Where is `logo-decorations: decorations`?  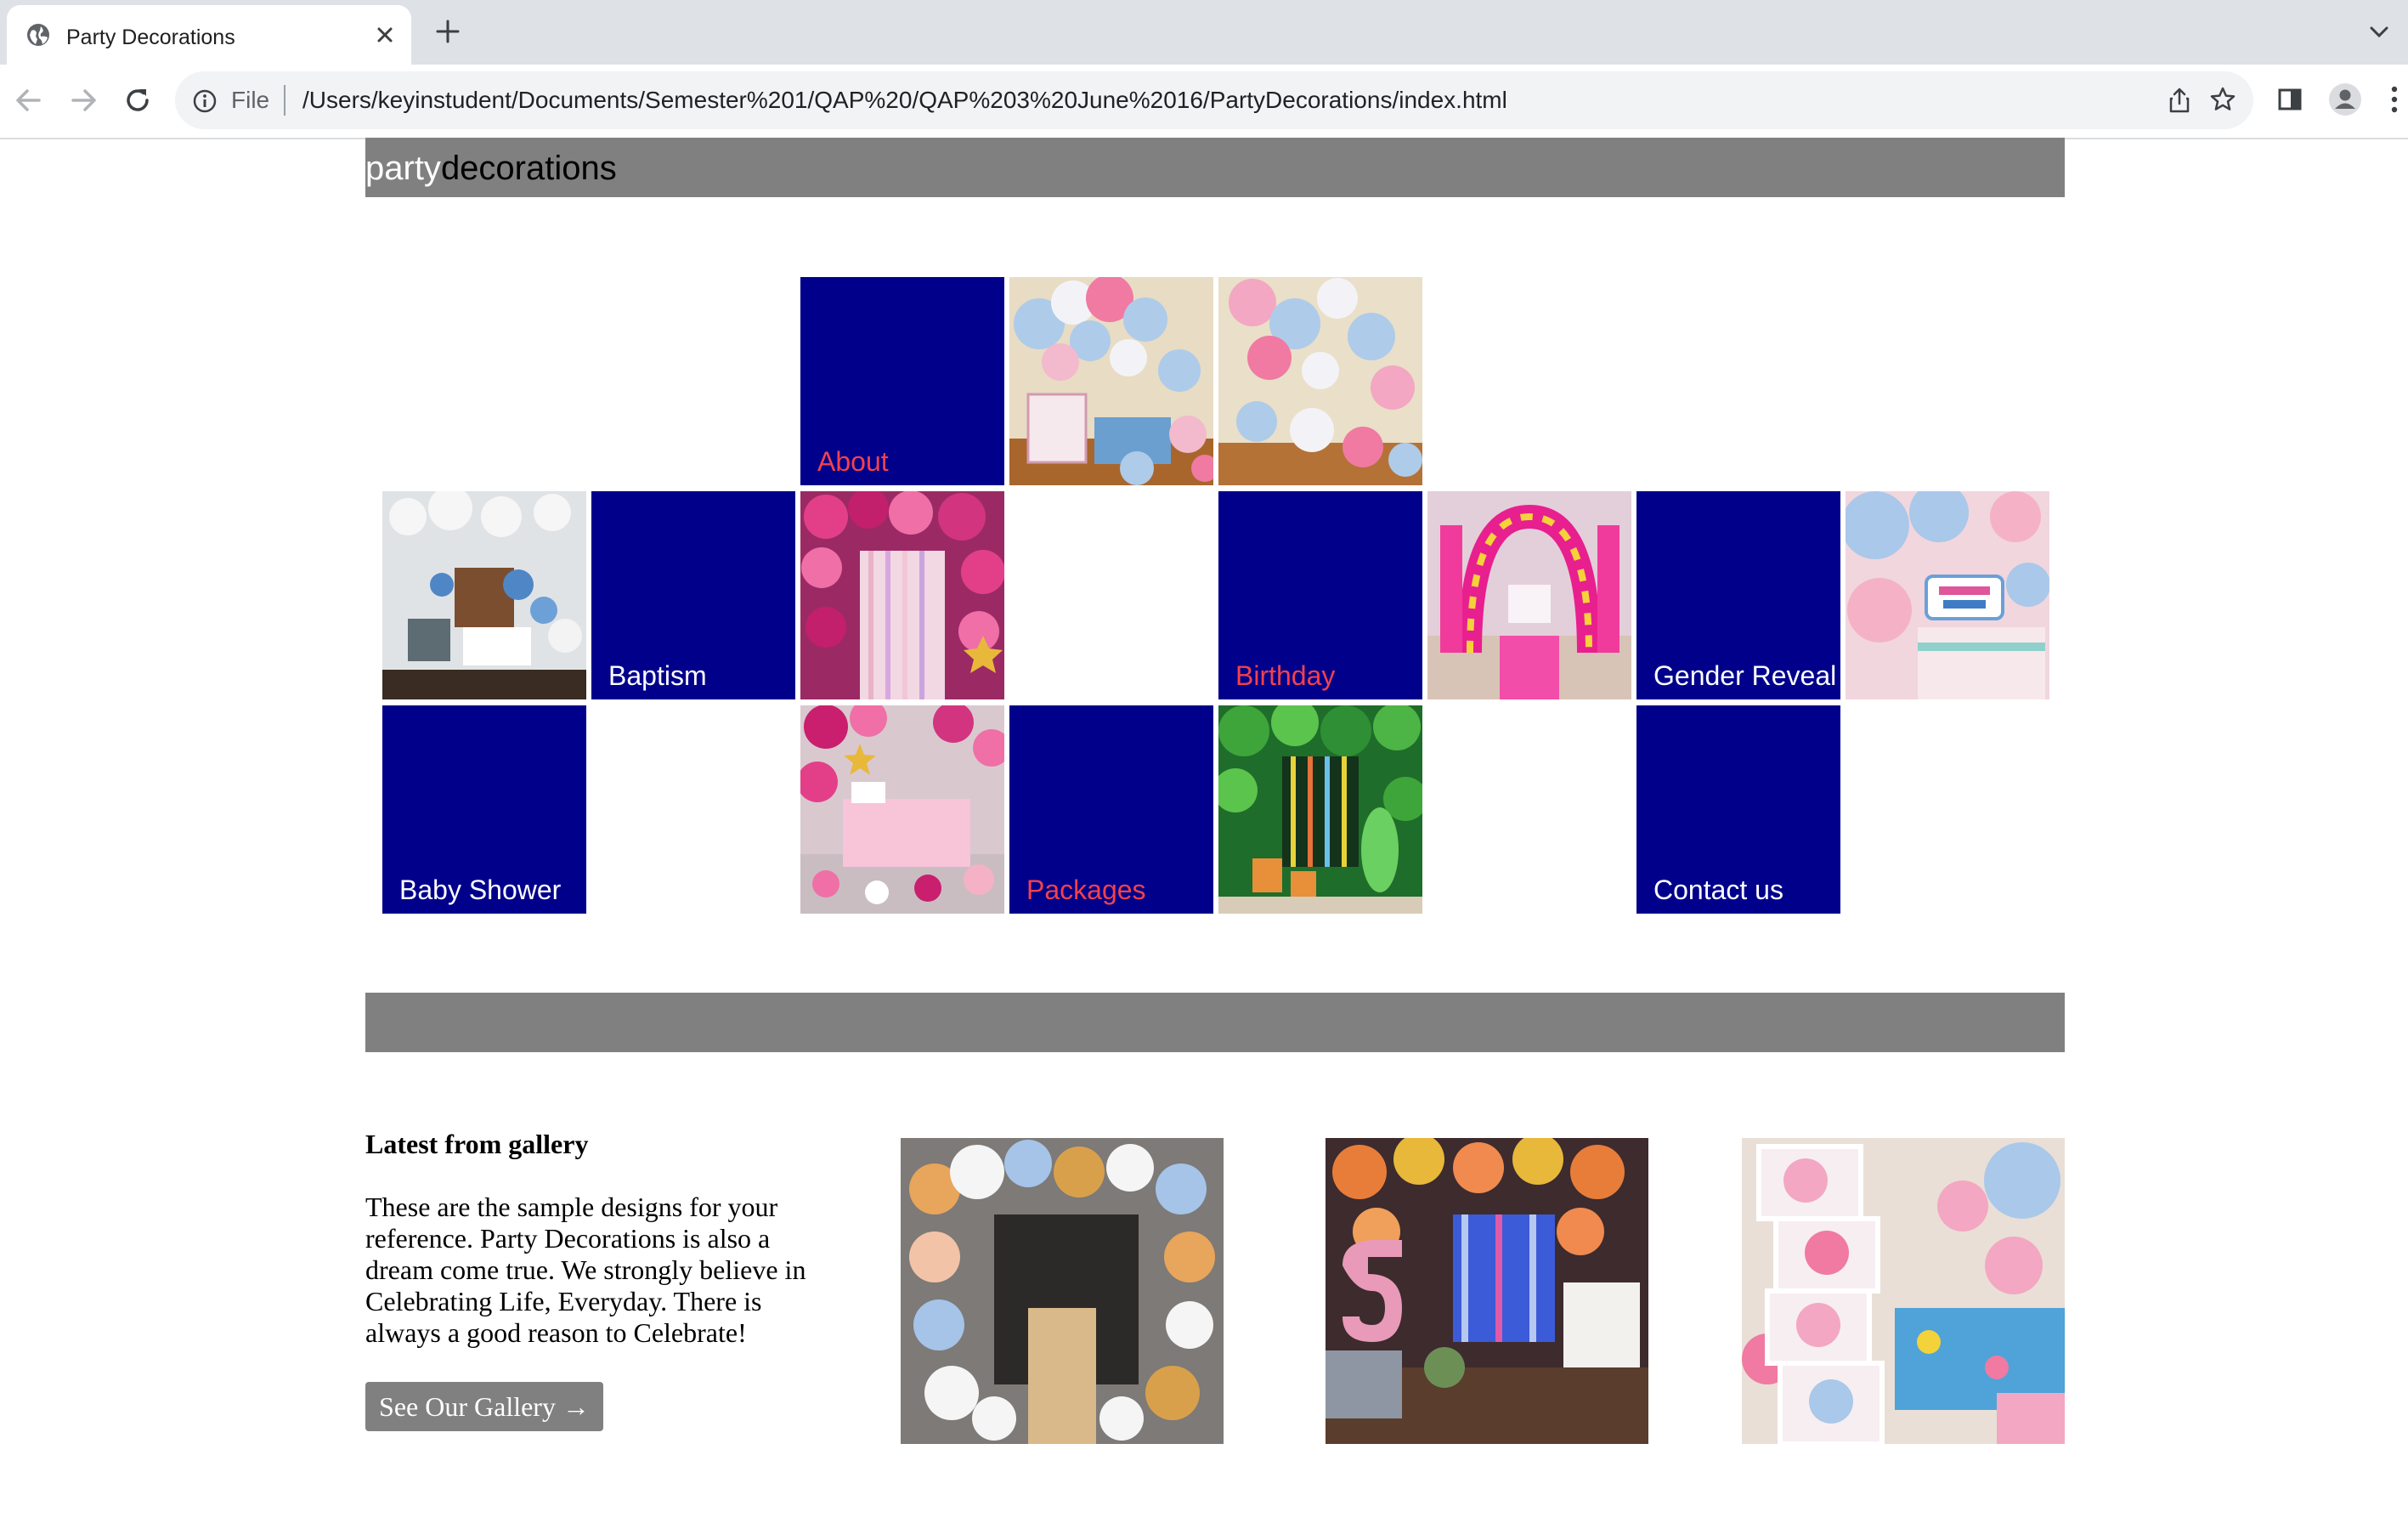
logo-decorations: decorations is located at coordinates (528, 169).